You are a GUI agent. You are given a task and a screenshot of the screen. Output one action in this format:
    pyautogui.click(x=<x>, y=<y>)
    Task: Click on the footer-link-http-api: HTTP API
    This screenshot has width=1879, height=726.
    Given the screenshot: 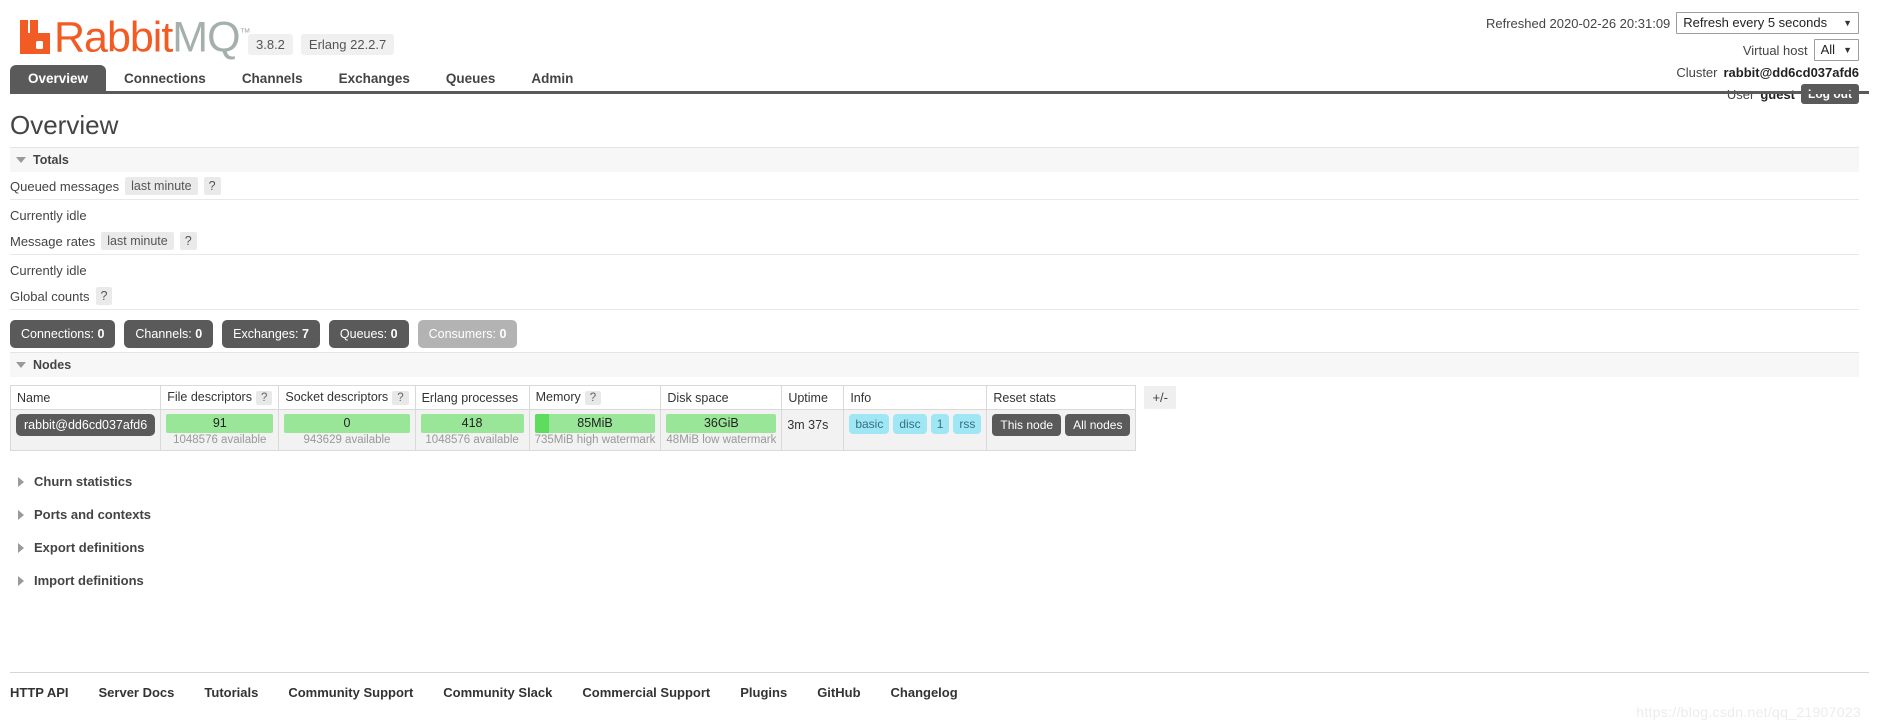 What is the action you would take?
    pyautogui.click(x=39, y=692)
    